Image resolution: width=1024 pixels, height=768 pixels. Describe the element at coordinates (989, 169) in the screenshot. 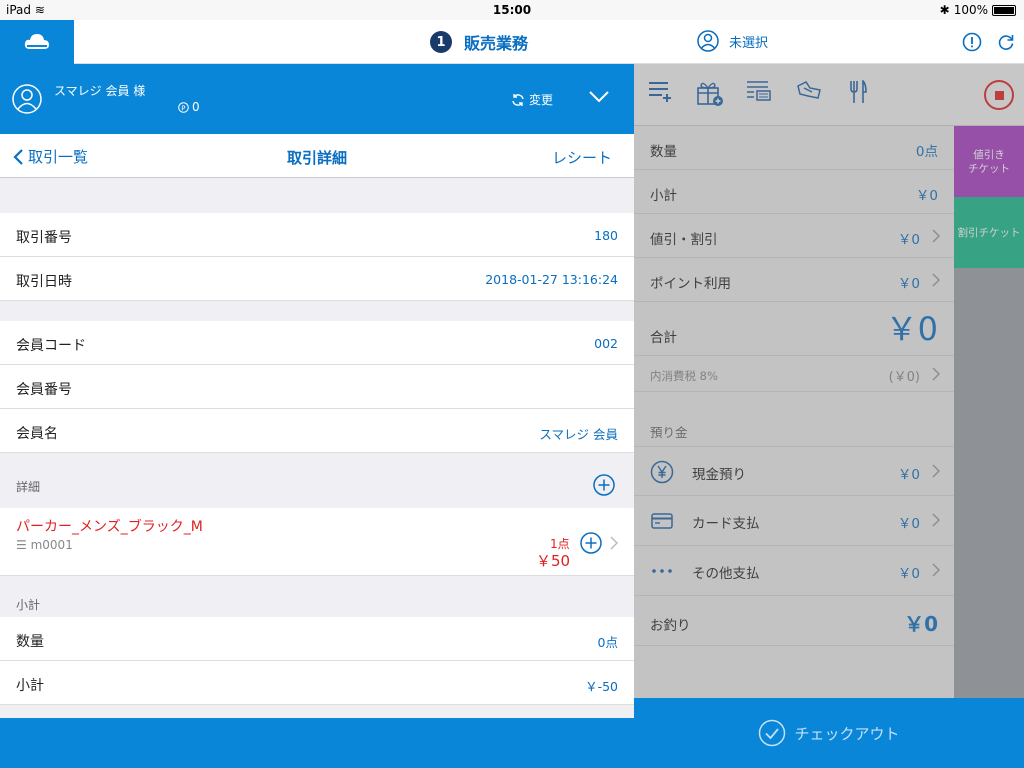

I see `ticket-line2: チケット` at that location.